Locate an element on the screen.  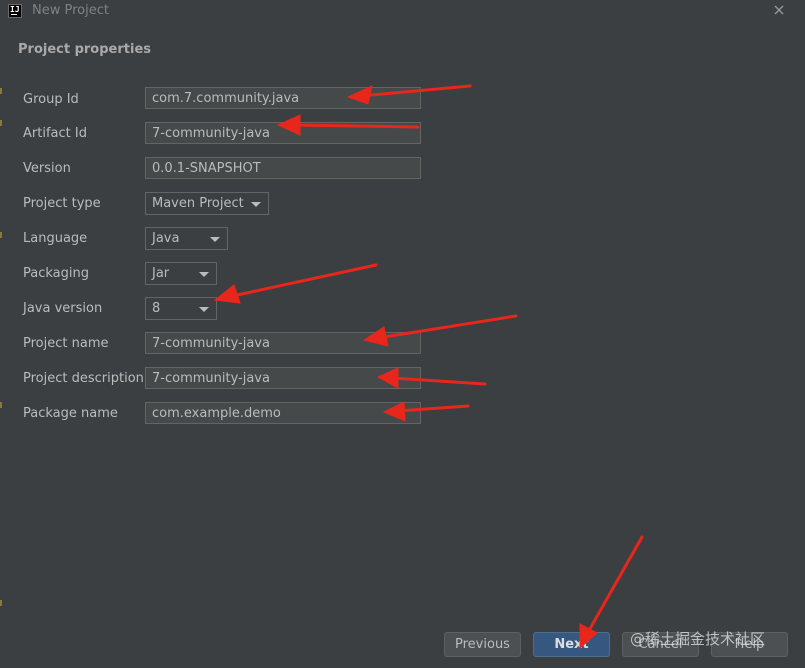
package-name-label: Package name is located at coordinates (70, 413).